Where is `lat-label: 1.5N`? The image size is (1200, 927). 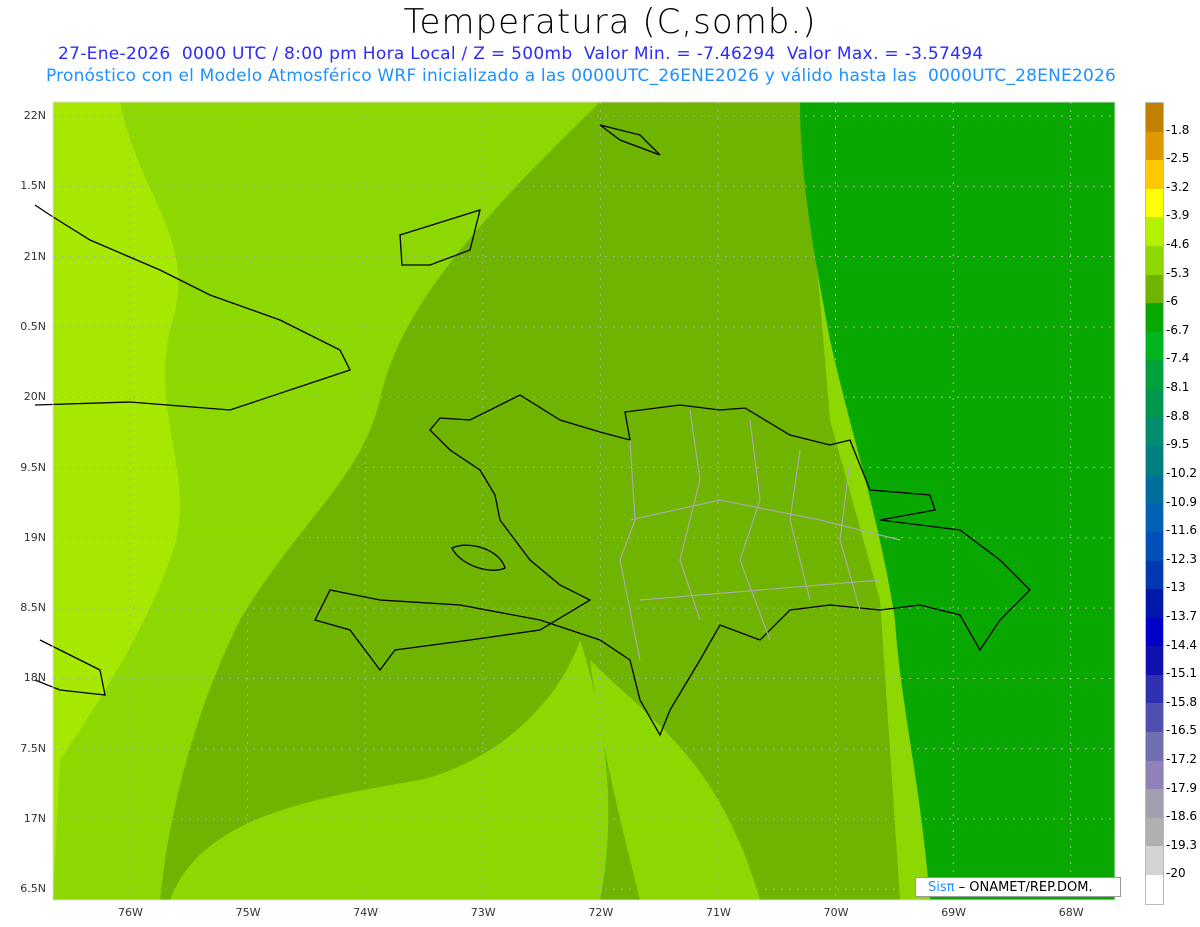
lat-label: 1.5N is located at coordinates (33, 186).